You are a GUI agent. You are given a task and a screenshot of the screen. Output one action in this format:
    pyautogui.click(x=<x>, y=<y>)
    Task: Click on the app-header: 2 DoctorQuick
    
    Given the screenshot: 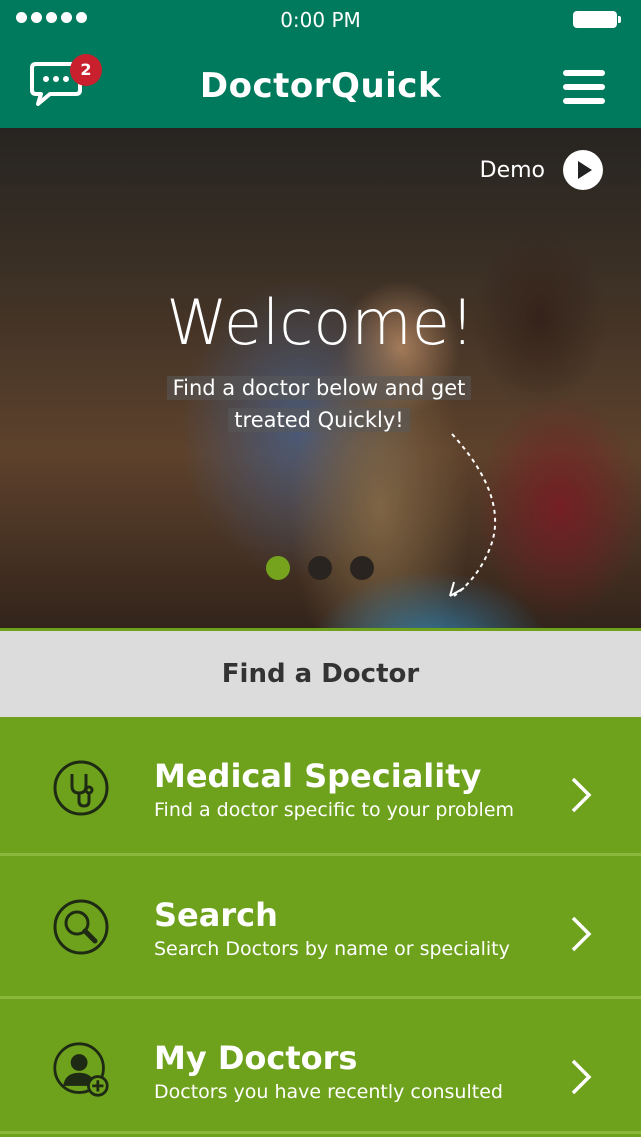 What is the action you would take?
    pyautogui.click(x=320, y=84)
    